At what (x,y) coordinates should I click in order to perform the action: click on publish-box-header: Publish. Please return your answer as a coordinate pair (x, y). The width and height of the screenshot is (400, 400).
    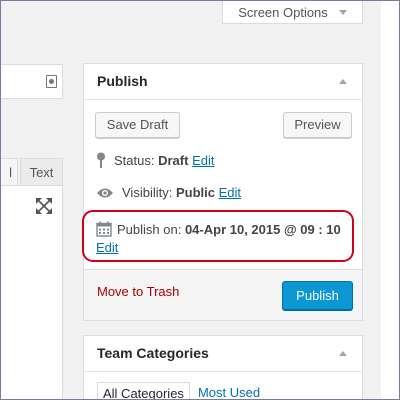
    Looking at the image, I should click on (223, 82).